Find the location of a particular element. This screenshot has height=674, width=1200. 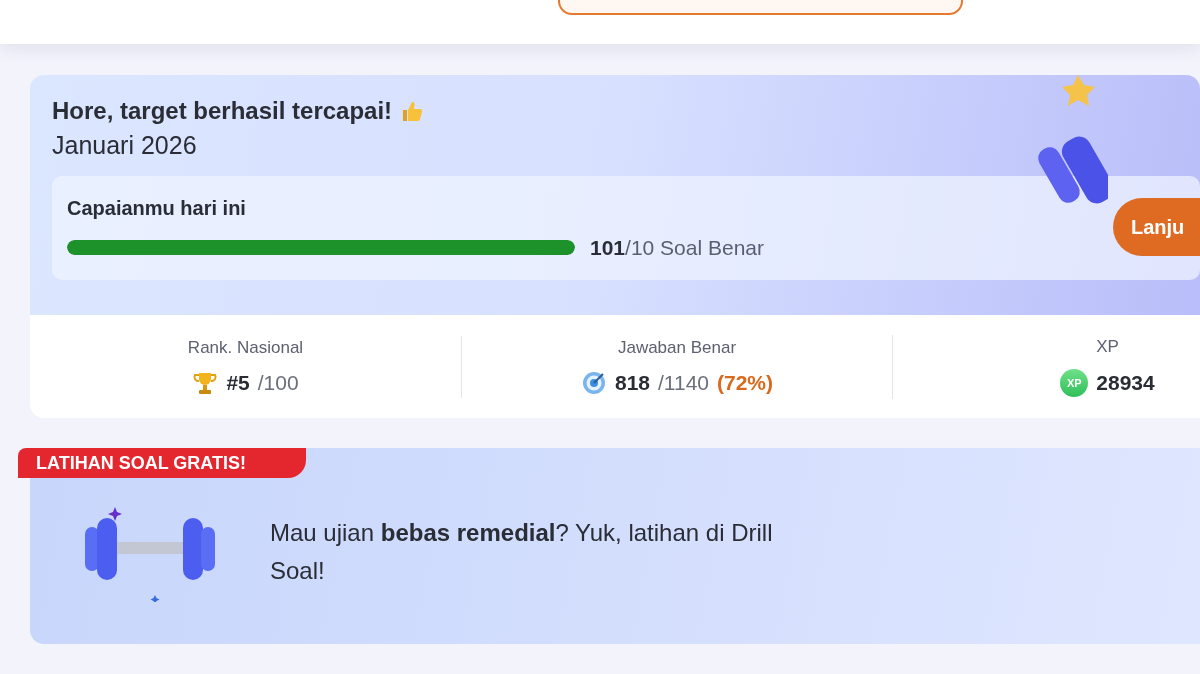

stat-label: Jawaban Benar is located at coordinates (677, 347).